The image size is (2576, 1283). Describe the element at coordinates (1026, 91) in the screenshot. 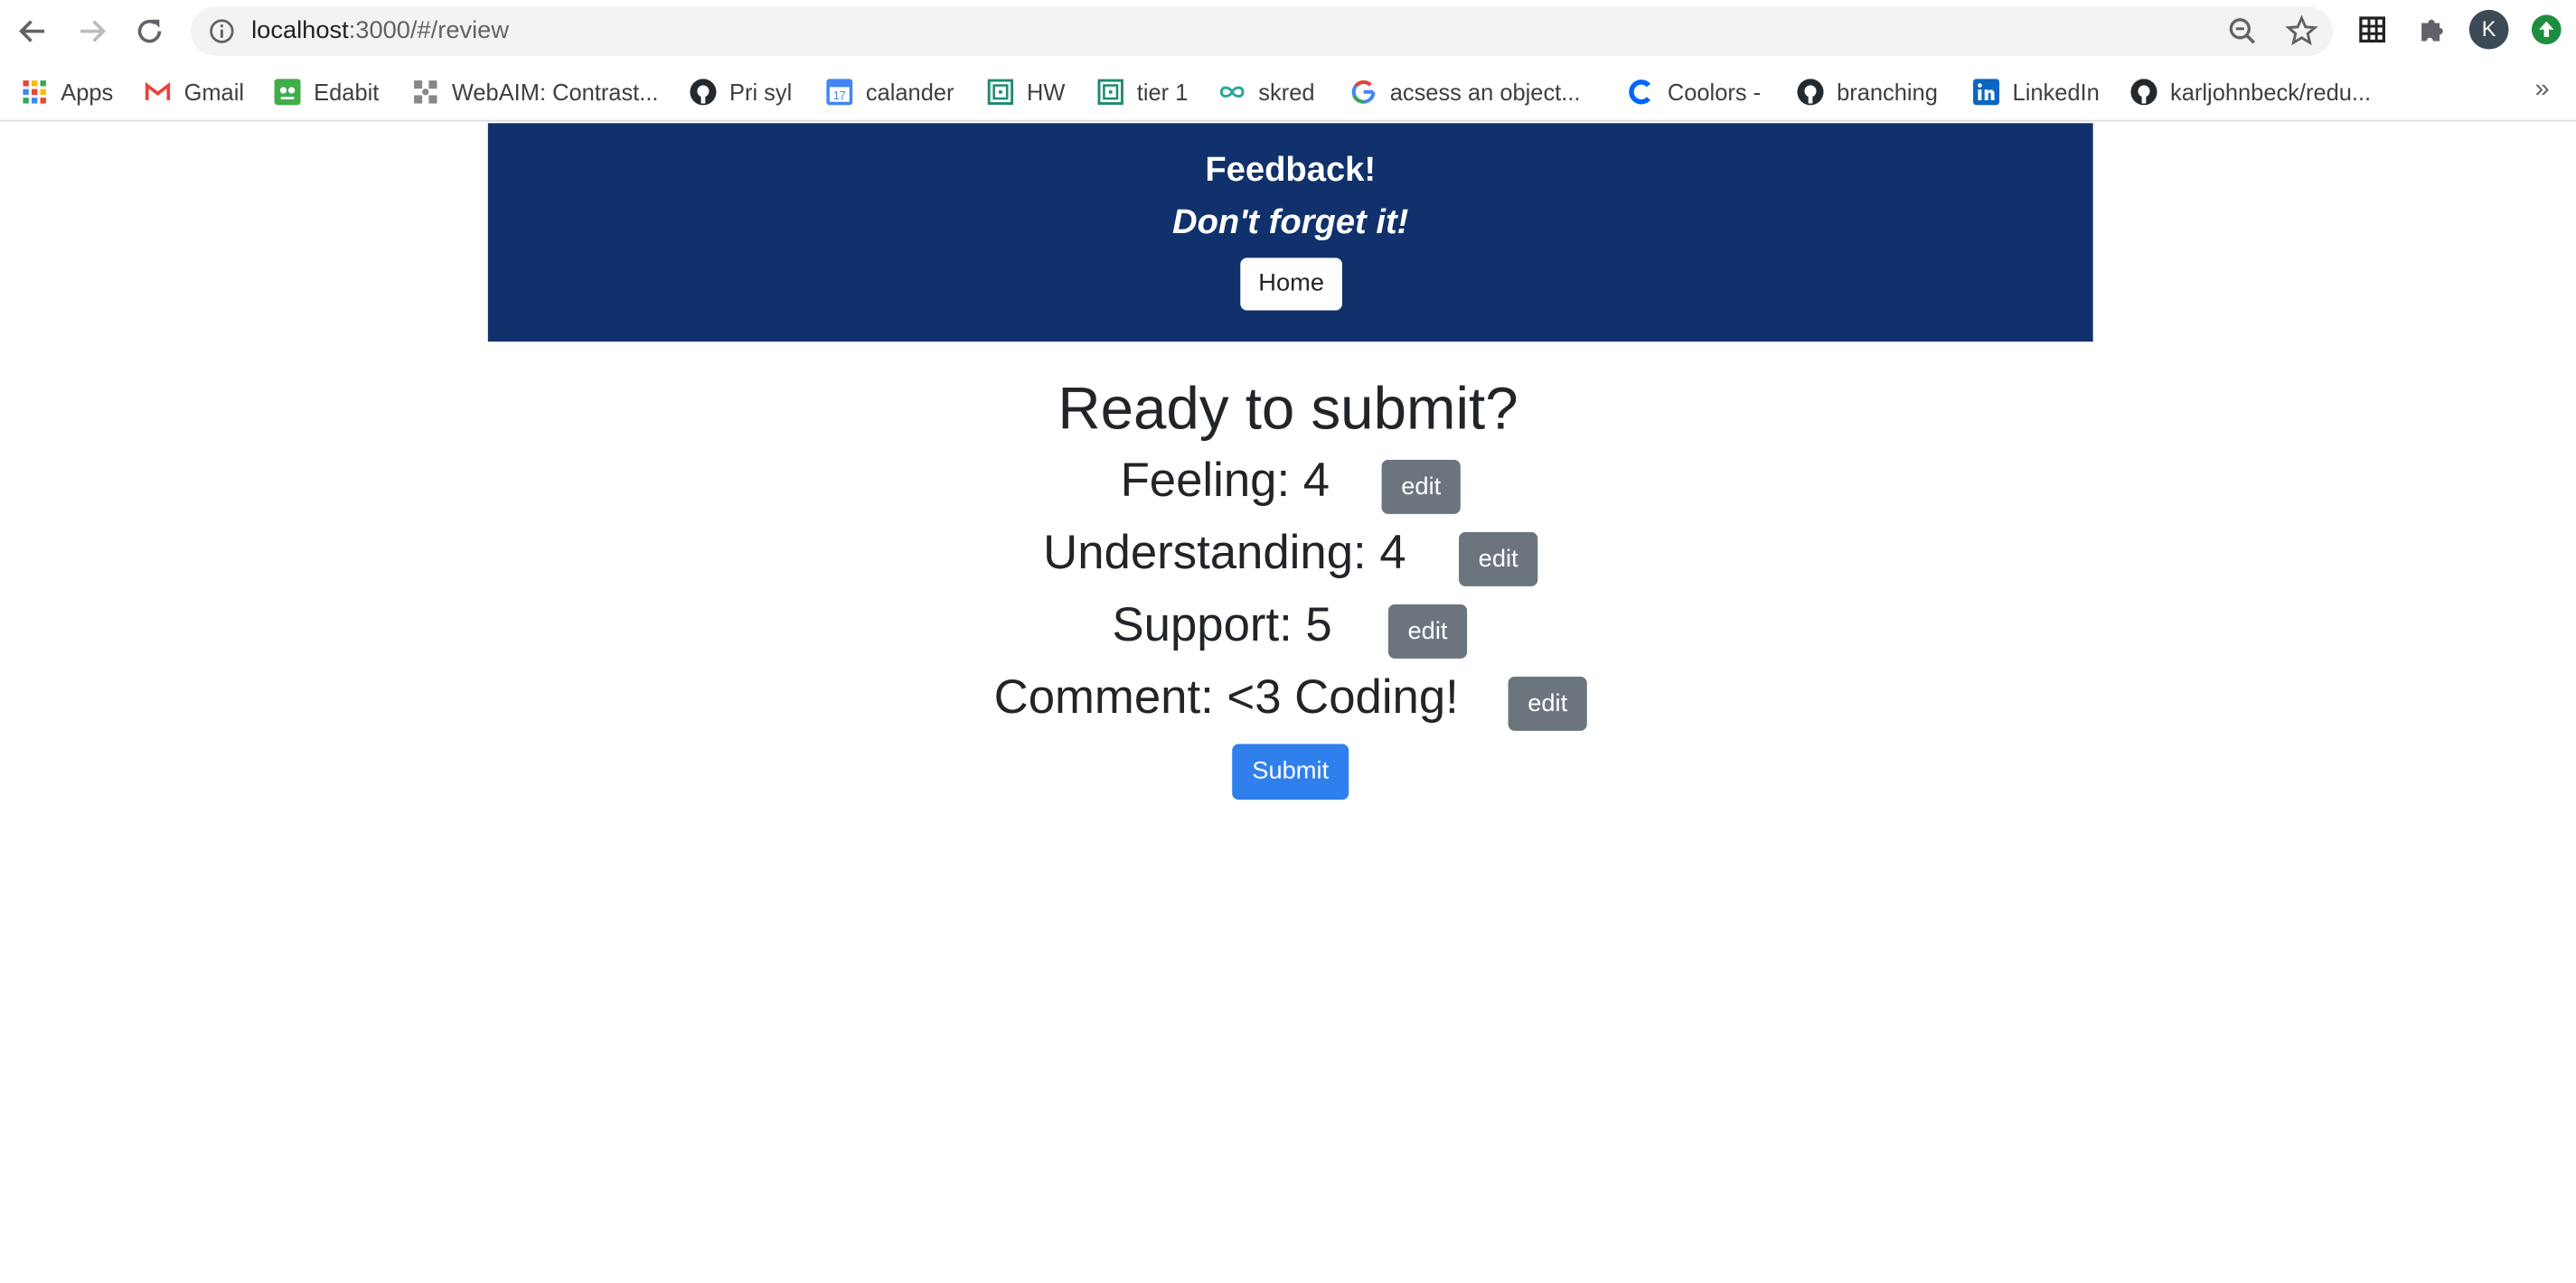

I see `bookmark-hw: HW` at that location.